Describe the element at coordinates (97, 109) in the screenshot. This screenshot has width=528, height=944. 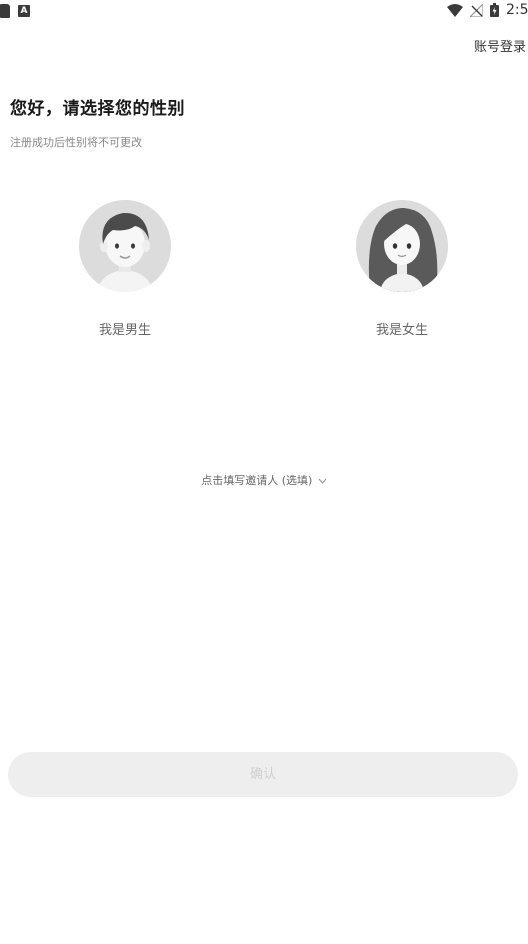
I see `page-title: 您好，请选择您的性别` at that location.